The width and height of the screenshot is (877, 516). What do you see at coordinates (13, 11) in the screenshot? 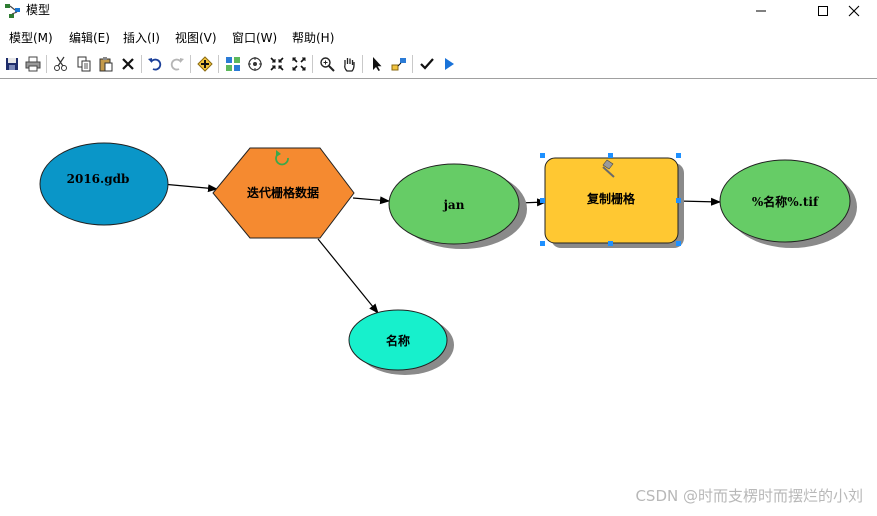
I see `model-builder-icon` at bounding box center [13, 11].